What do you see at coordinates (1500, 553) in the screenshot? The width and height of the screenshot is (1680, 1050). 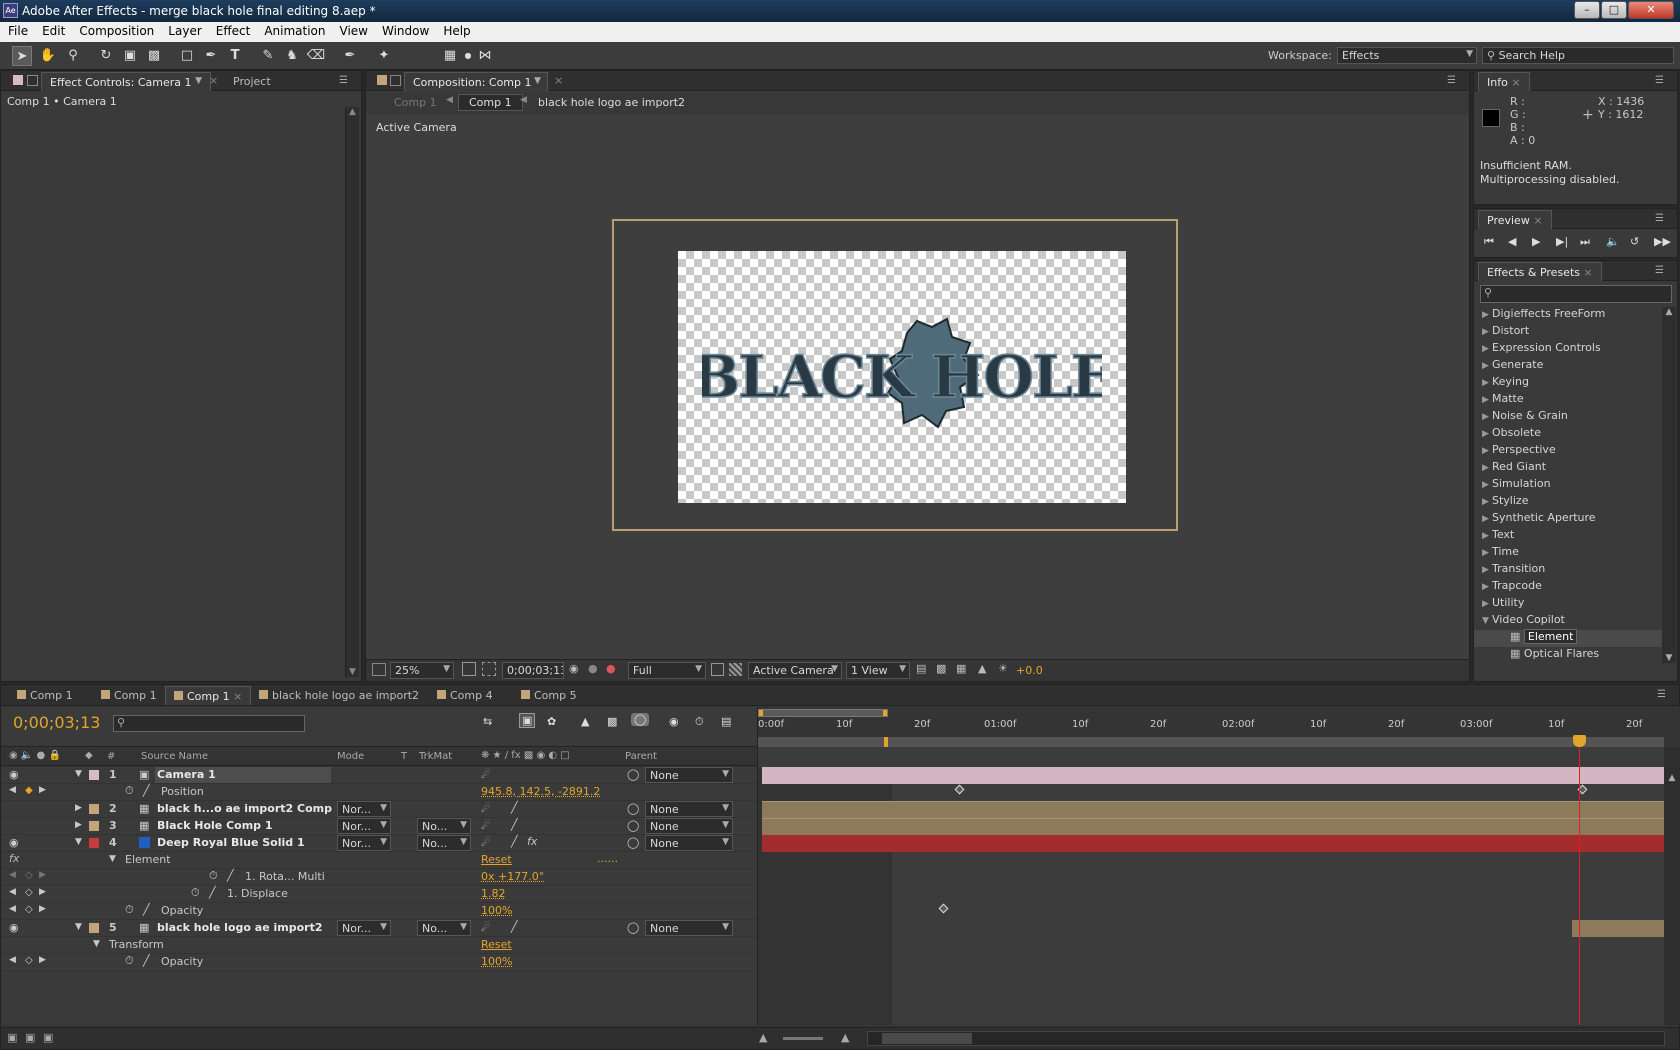 I see `effect-category-time: ▶ Time` at bounding box center [1500, 553].